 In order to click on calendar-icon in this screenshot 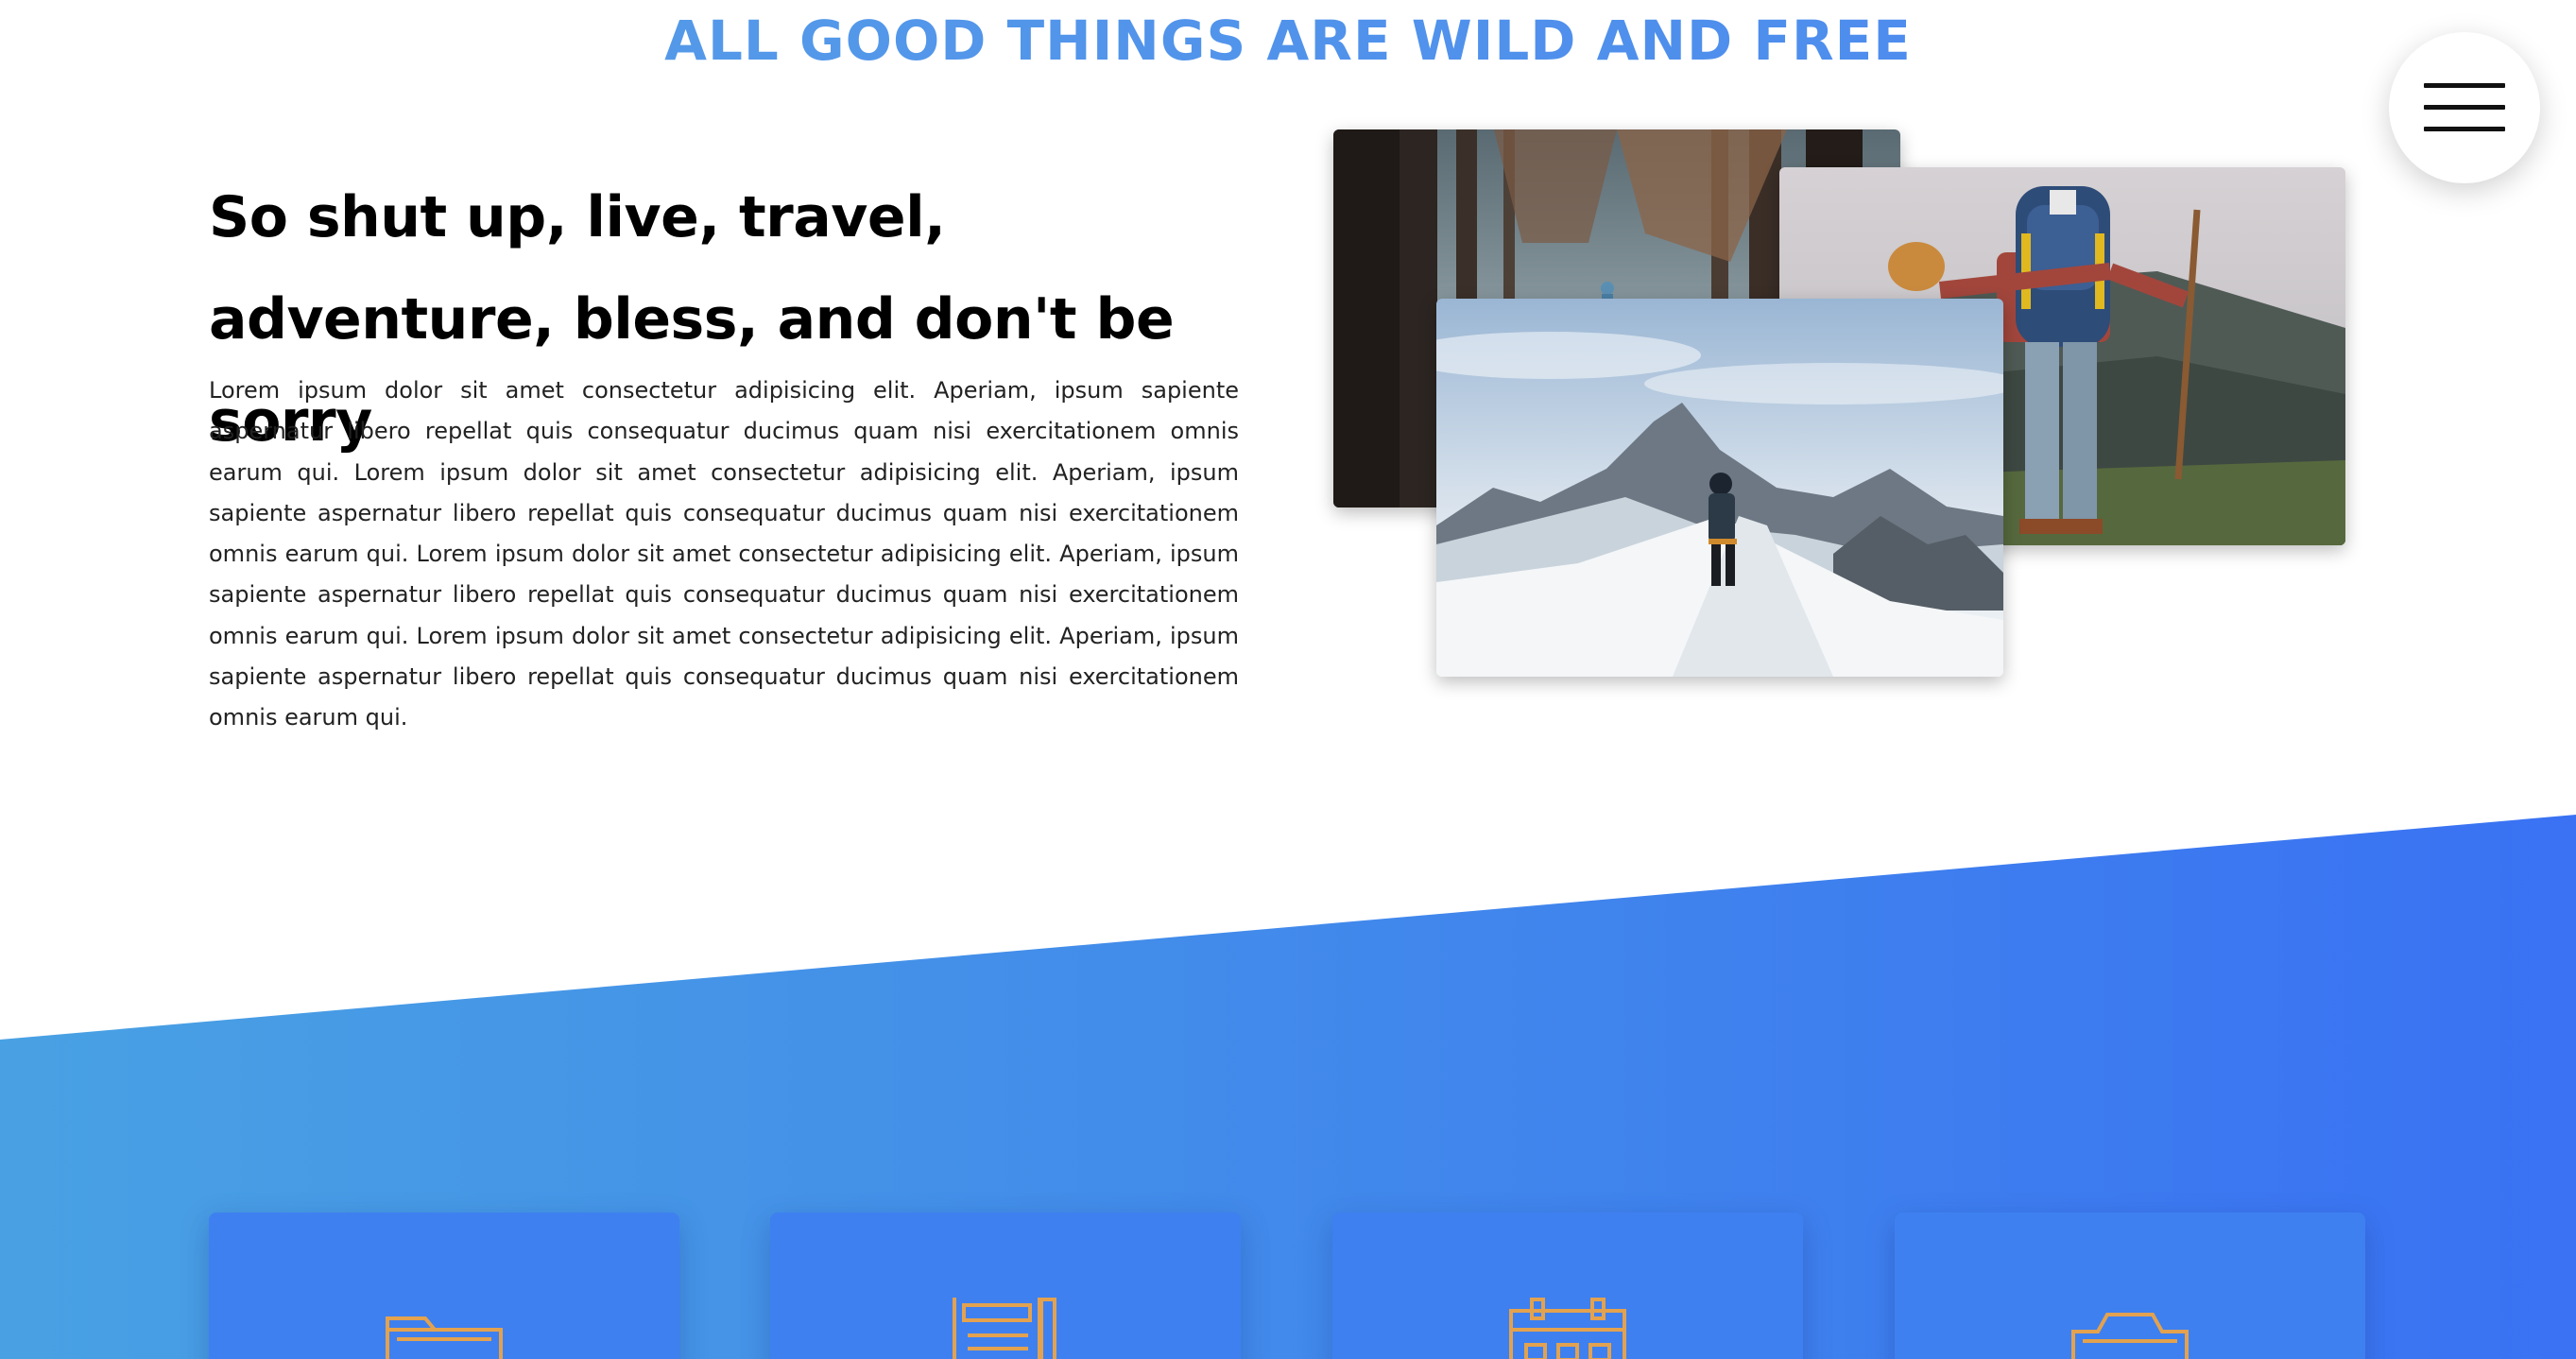, I will do `click(1567, 1328)`.